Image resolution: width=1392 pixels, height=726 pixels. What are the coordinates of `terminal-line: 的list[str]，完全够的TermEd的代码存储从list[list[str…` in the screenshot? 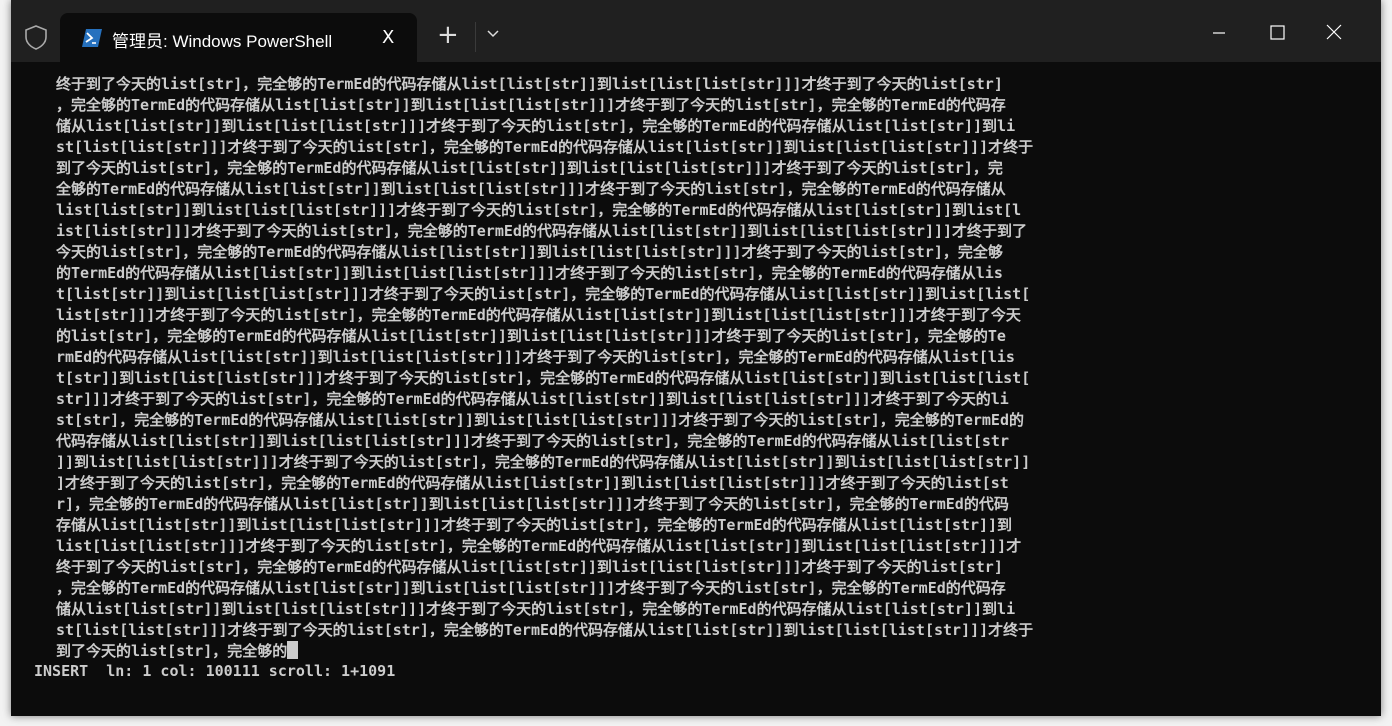 It's located at (531, 336).